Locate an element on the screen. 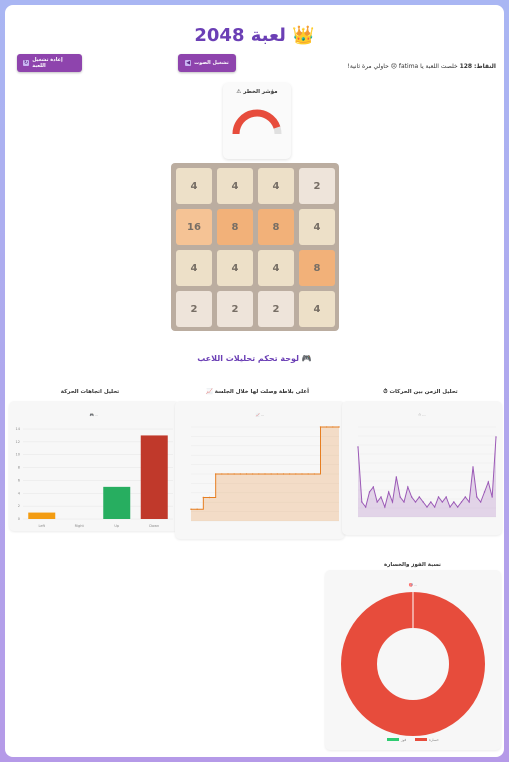 The height and width of the screenshot is (762, 509). game-over-message: خلصت اللعبة يا fatima 😞 حاولي مرة ثانية! is located at coordinates (402, 66).